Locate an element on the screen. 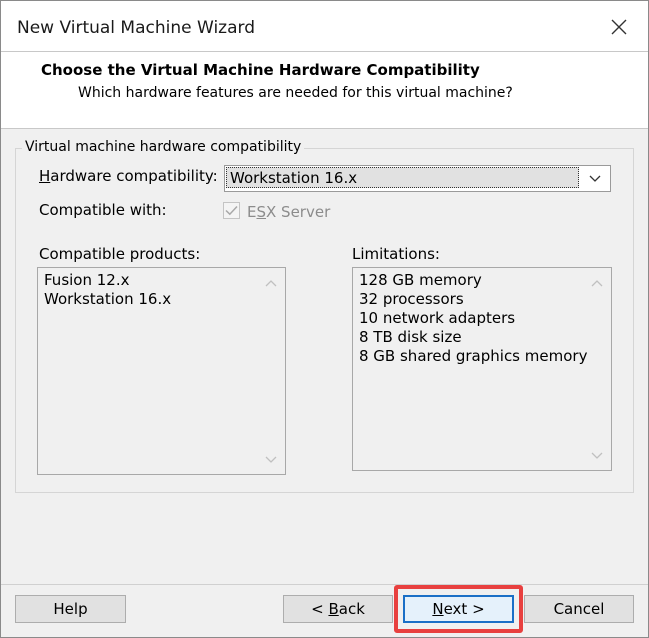  list-item: Workstation 16.x is located at coordinates (108, 299).